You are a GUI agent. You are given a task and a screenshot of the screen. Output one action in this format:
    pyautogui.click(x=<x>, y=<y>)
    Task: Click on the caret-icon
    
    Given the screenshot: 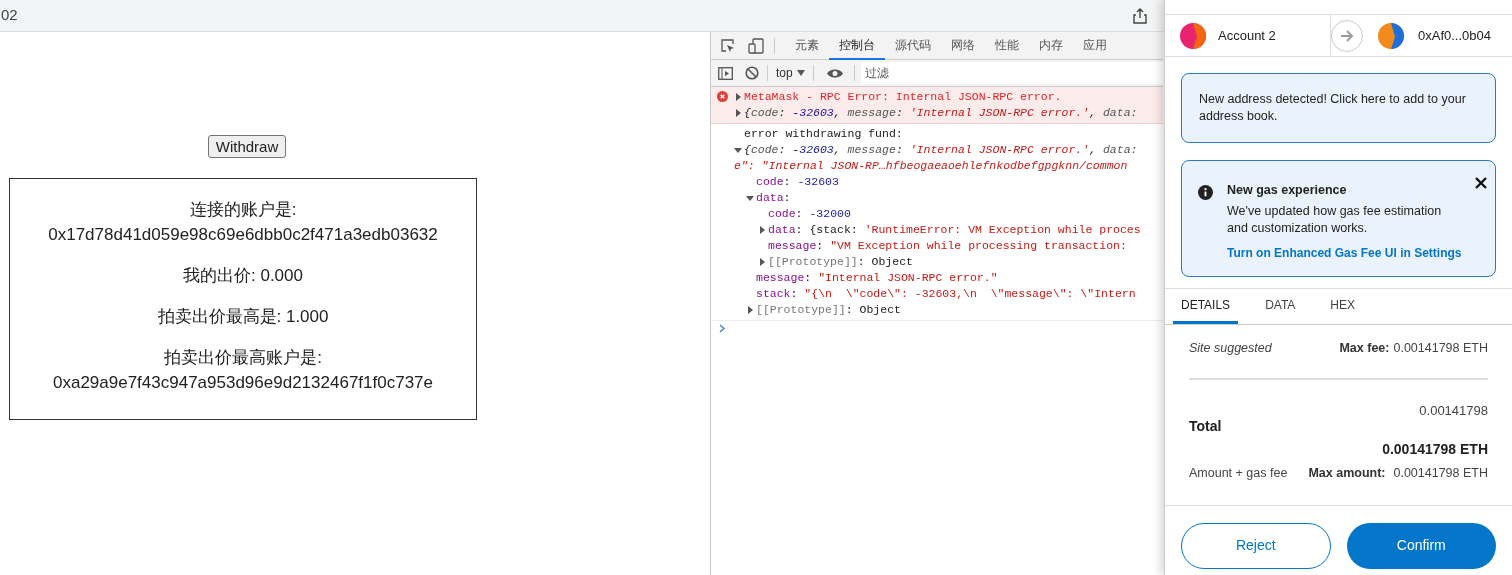 What is the action you would take?
    pyautogui.click(x=800, y=73)
    